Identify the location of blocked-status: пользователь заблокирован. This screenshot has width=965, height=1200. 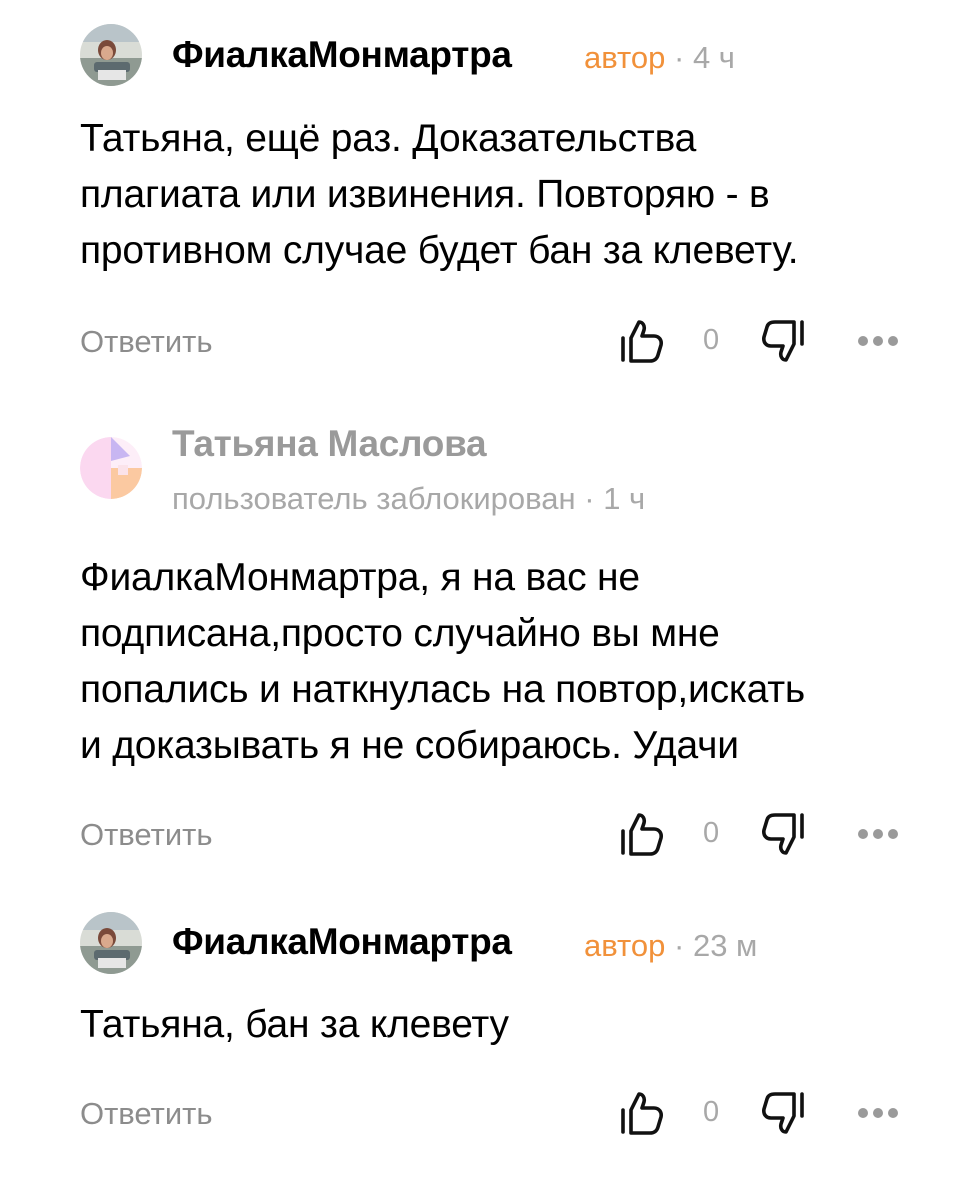
(374, 498).